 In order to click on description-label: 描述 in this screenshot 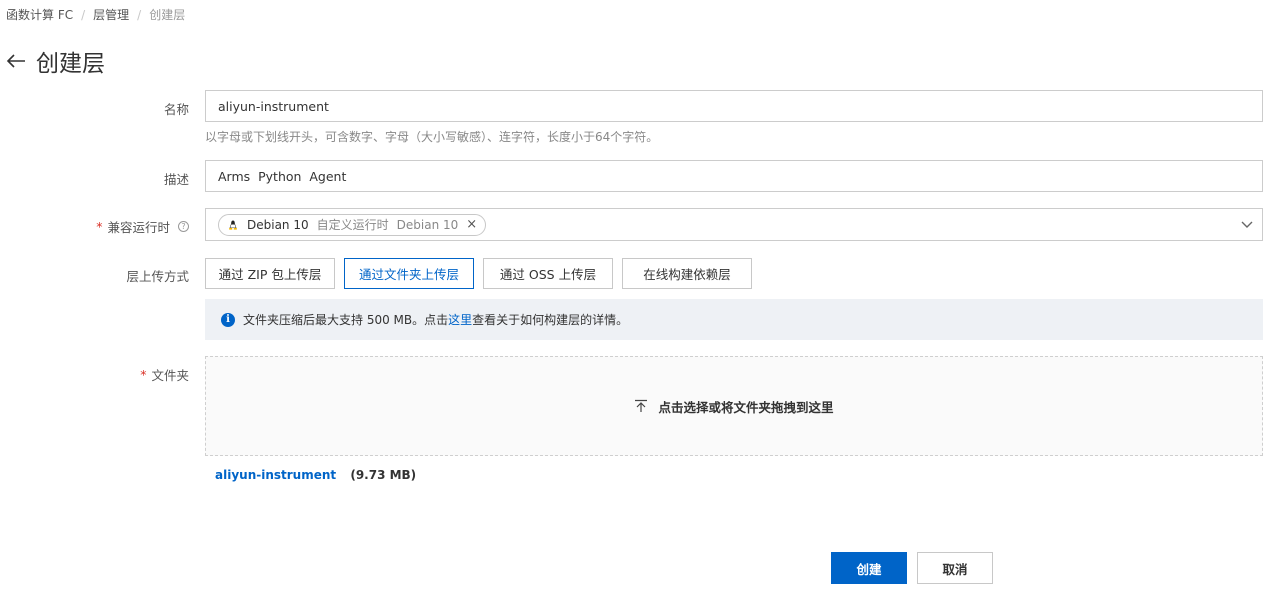, I will do `click(176, 179)`.